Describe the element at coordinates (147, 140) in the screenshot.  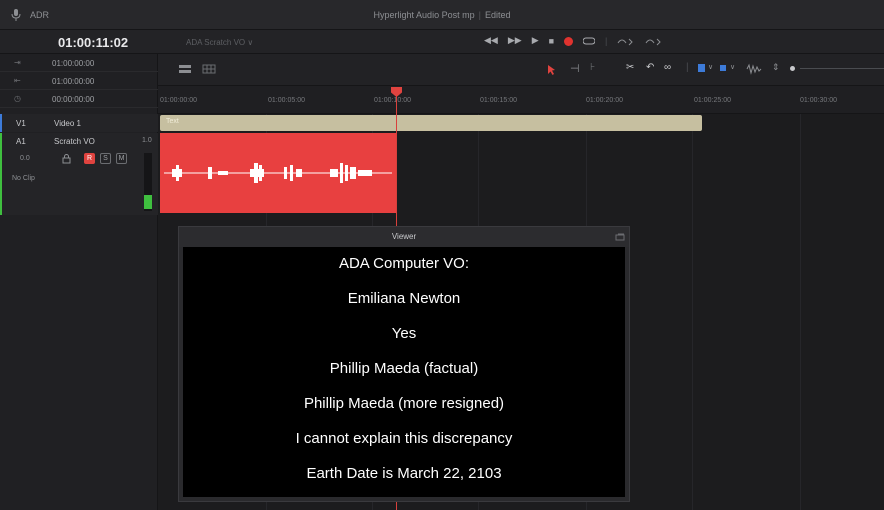
I see `audio-track-level: 1.0` at that location.